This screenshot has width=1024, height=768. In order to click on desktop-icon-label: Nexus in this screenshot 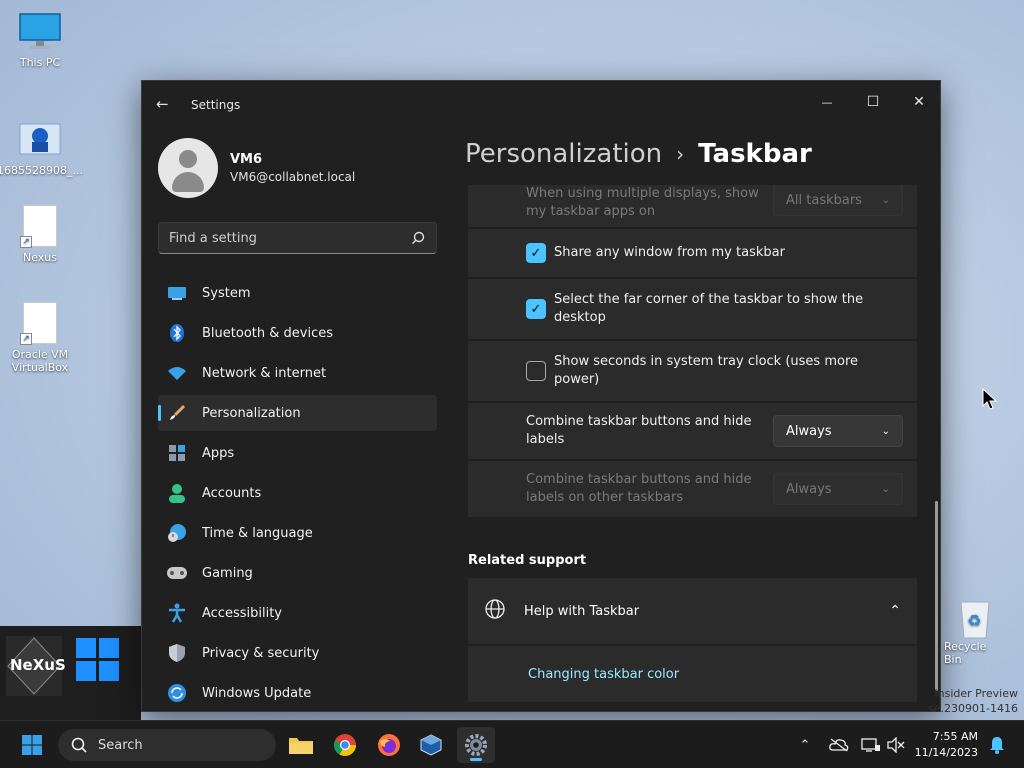, I will do `click(39, 257)`.